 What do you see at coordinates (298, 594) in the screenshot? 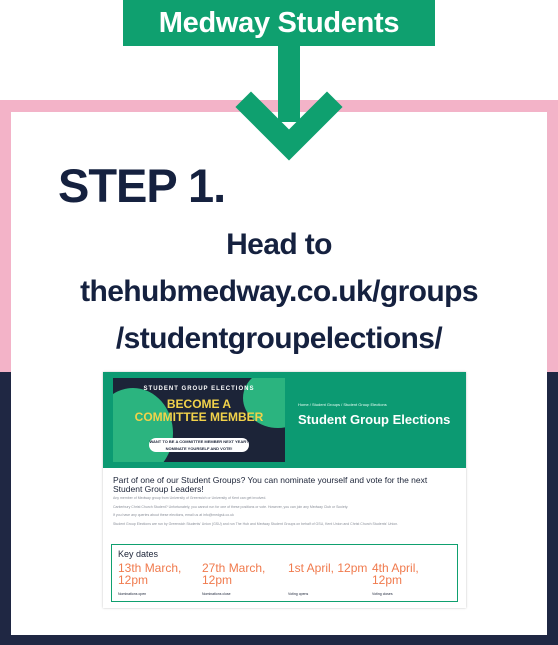
I see `key-date-caption: Voting opens` at bounding box center [298, 594].